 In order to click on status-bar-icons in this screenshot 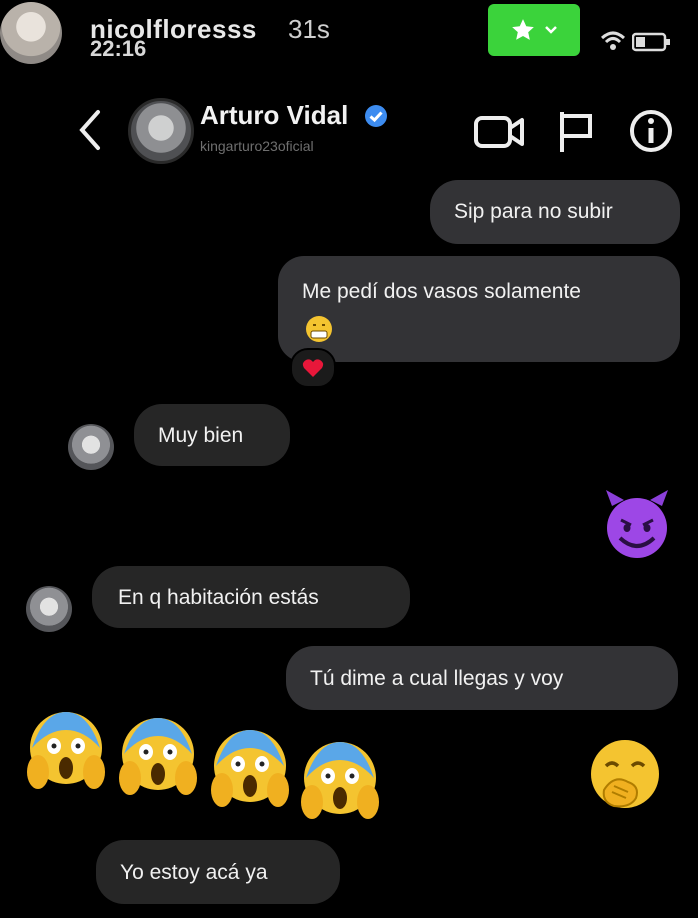, I will do `click(640, 43)`.